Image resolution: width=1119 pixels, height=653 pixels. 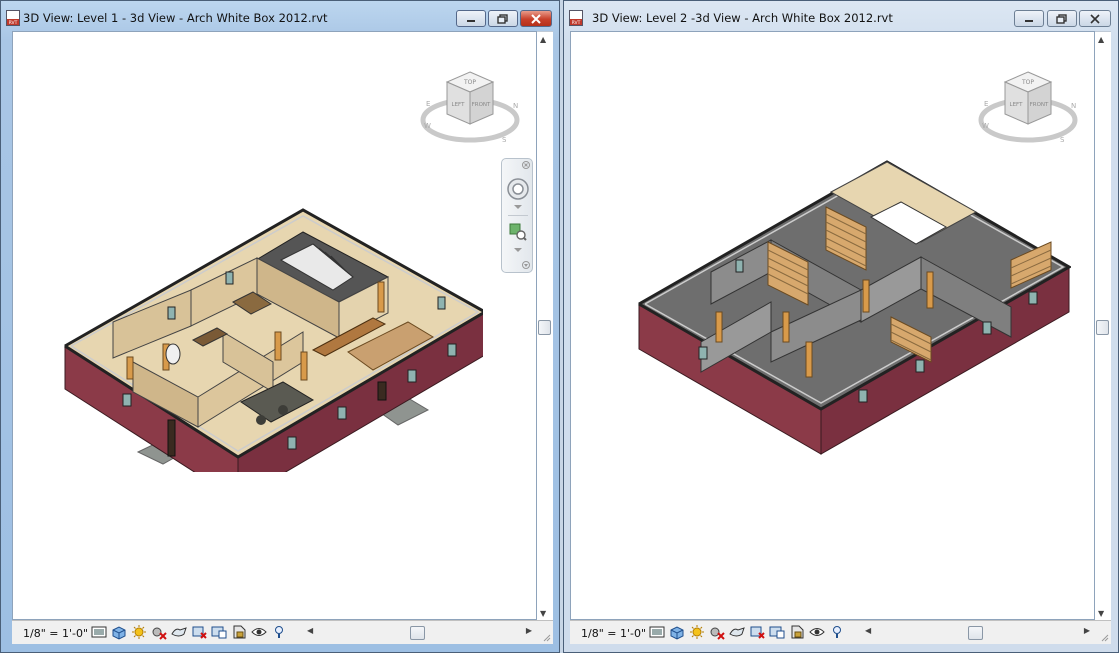 What do you see at coordinates (518, 232) in the screenshot?
I see `zoom-region-icon` at bounding box center [518, 232].